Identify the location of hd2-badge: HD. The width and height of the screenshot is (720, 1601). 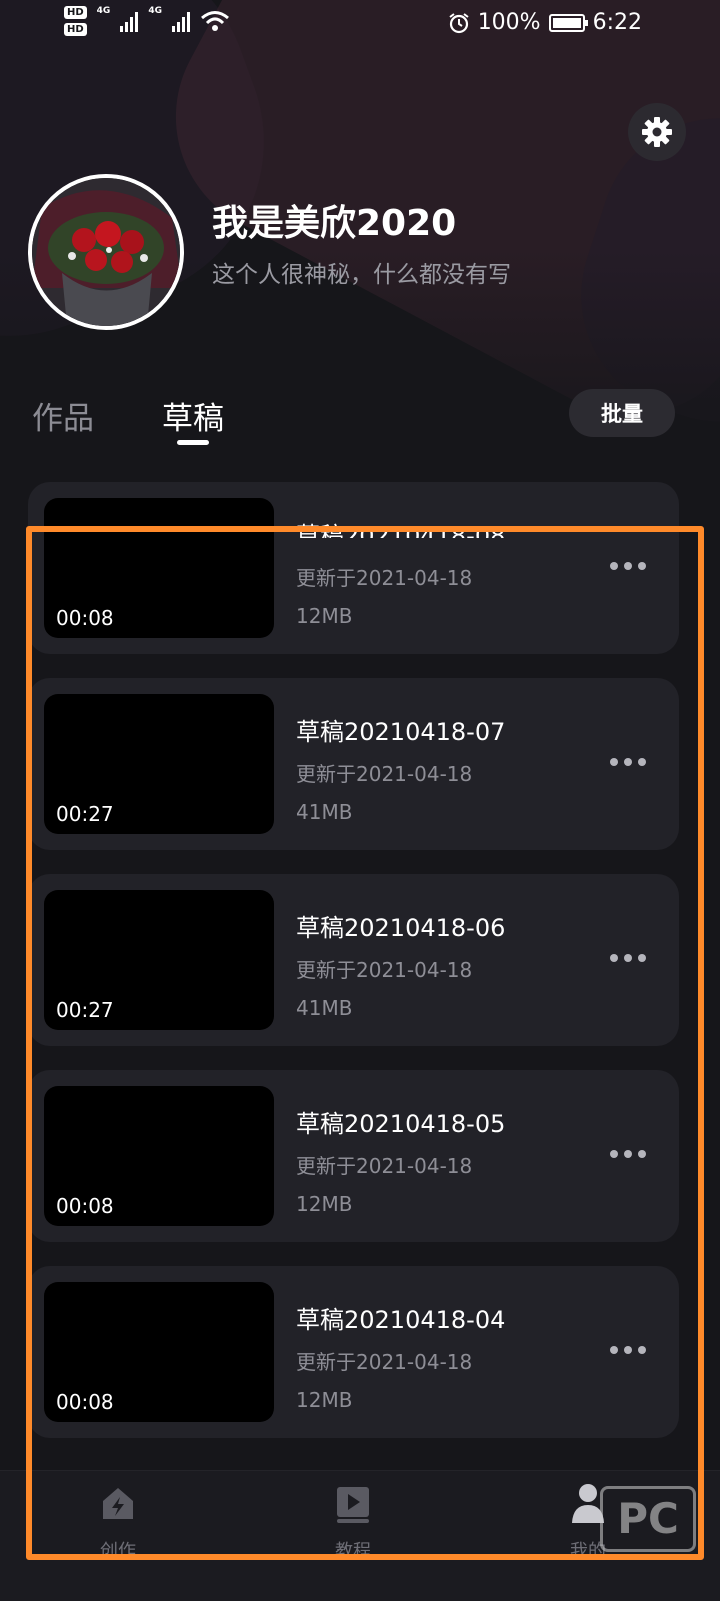
(75, 29).